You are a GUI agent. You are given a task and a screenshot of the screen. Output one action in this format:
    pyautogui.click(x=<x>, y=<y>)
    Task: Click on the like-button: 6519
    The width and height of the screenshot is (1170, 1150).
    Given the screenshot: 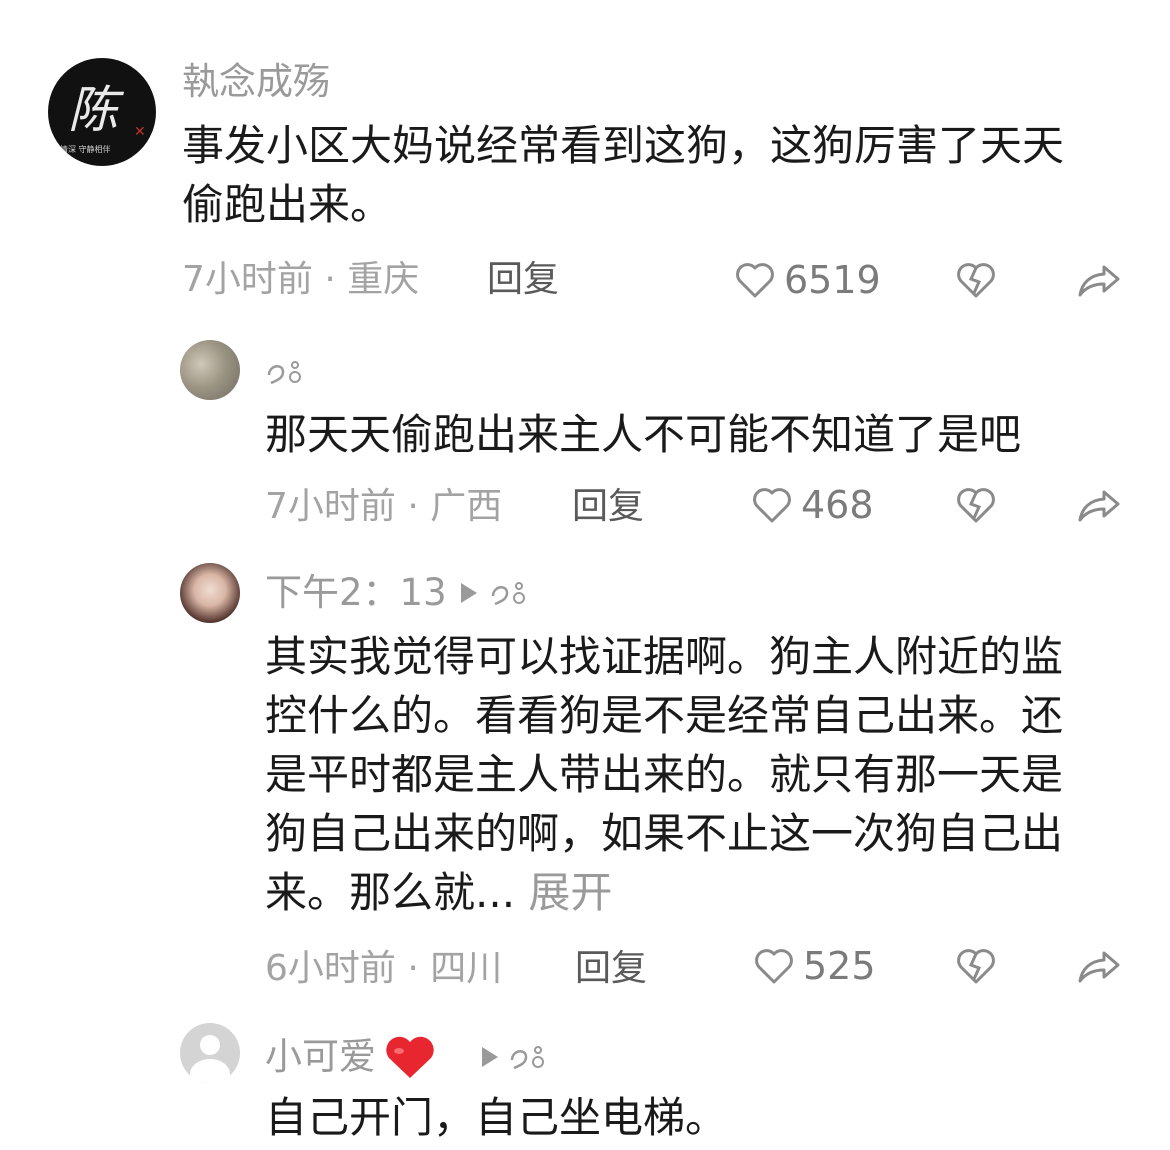 What is the action you would take?
    pyautogui.click(x=807, y=280)
    